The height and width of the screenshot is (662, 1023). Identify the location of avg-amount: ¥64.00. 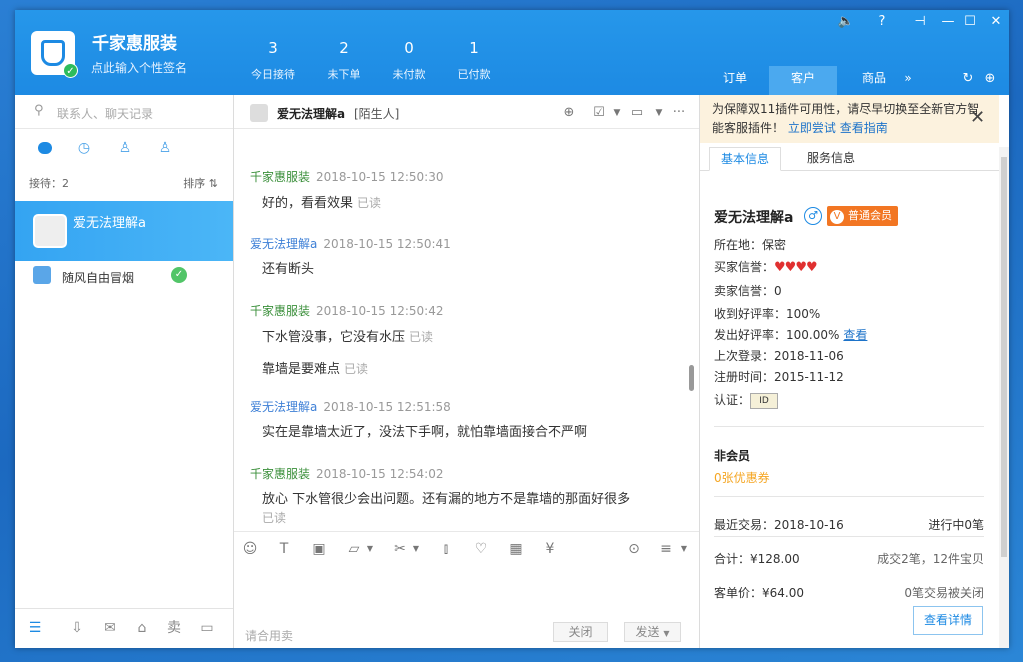
(783, 593).